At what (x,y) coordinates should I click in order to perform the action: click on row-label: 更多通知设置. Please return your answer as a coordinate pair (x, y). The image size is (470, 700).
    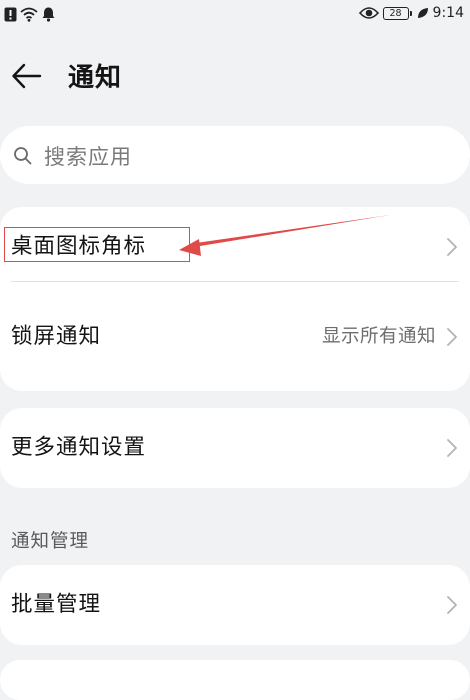
    Looking at the image, I should click on (79, 447).